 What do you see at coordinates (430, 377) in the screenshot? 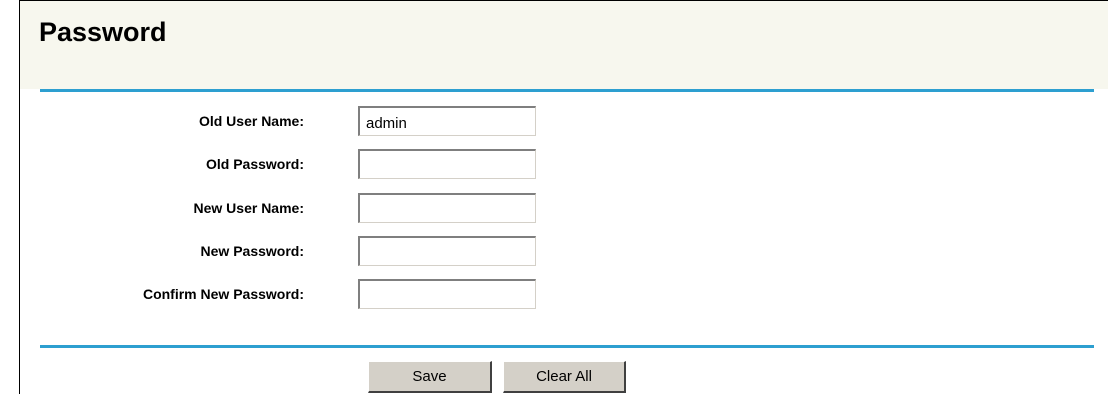
I see `save-button: Save` at bounding box center [430, 377].